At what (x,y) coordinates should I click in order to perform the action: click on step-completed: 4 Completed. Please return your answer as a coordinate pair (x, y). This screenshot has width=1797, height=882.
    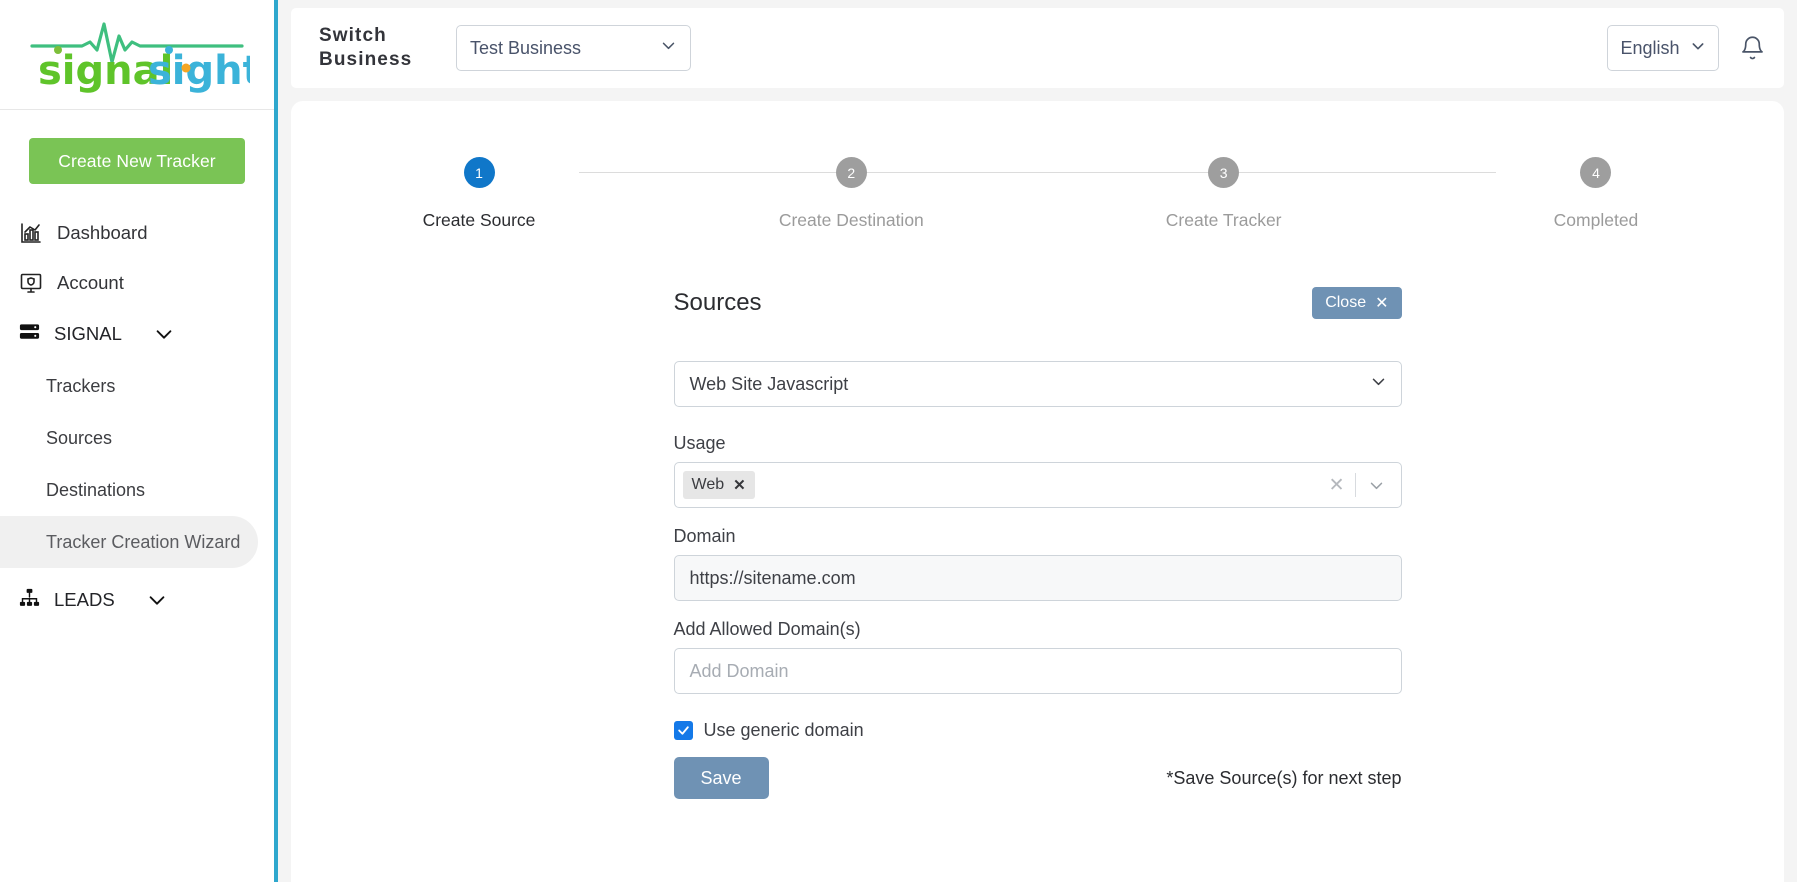
    Looking at the image, I should click on (1596, 194).